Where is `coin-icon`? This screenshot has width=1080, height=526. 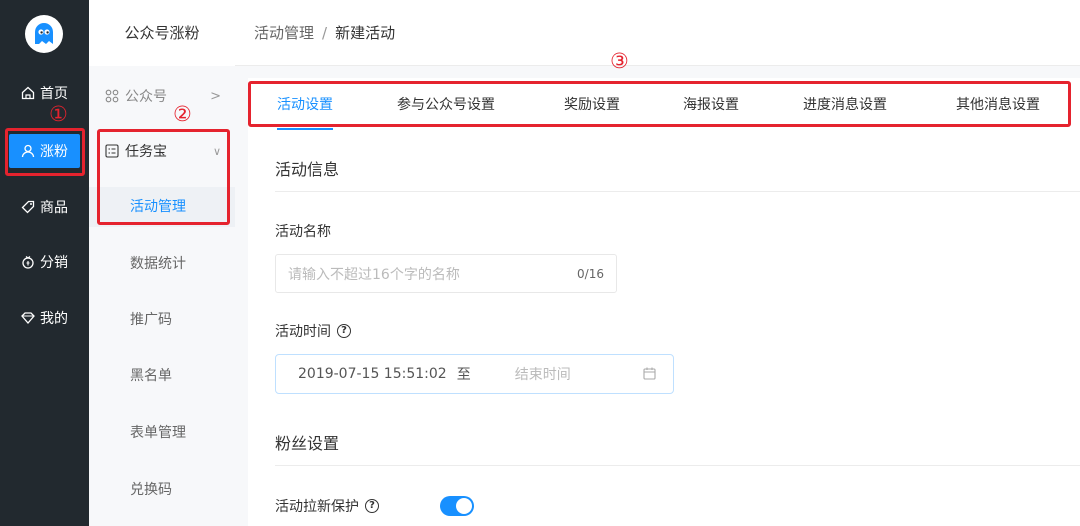
coin-icon is located at coordinates (28, 262).